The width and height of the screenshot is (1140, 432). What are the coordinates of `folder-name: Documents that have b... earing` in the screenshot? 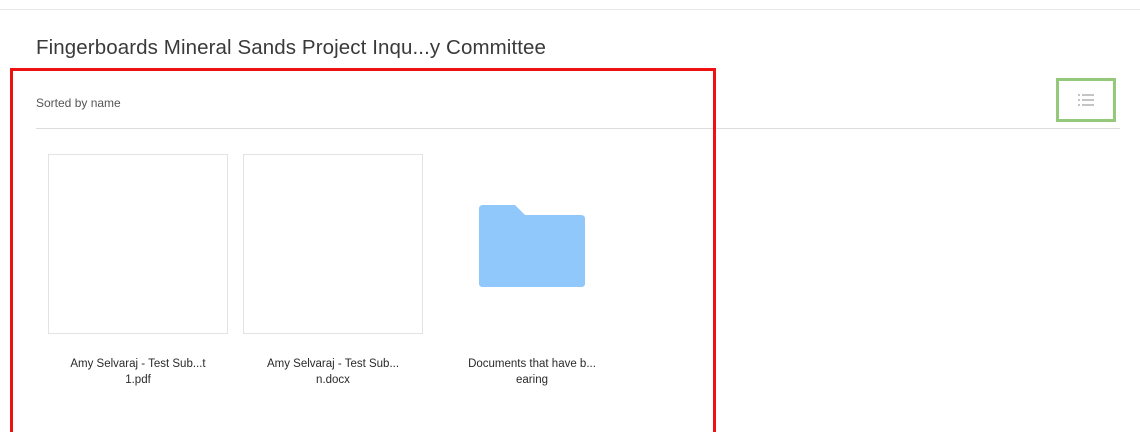 It's located at (532, 372).